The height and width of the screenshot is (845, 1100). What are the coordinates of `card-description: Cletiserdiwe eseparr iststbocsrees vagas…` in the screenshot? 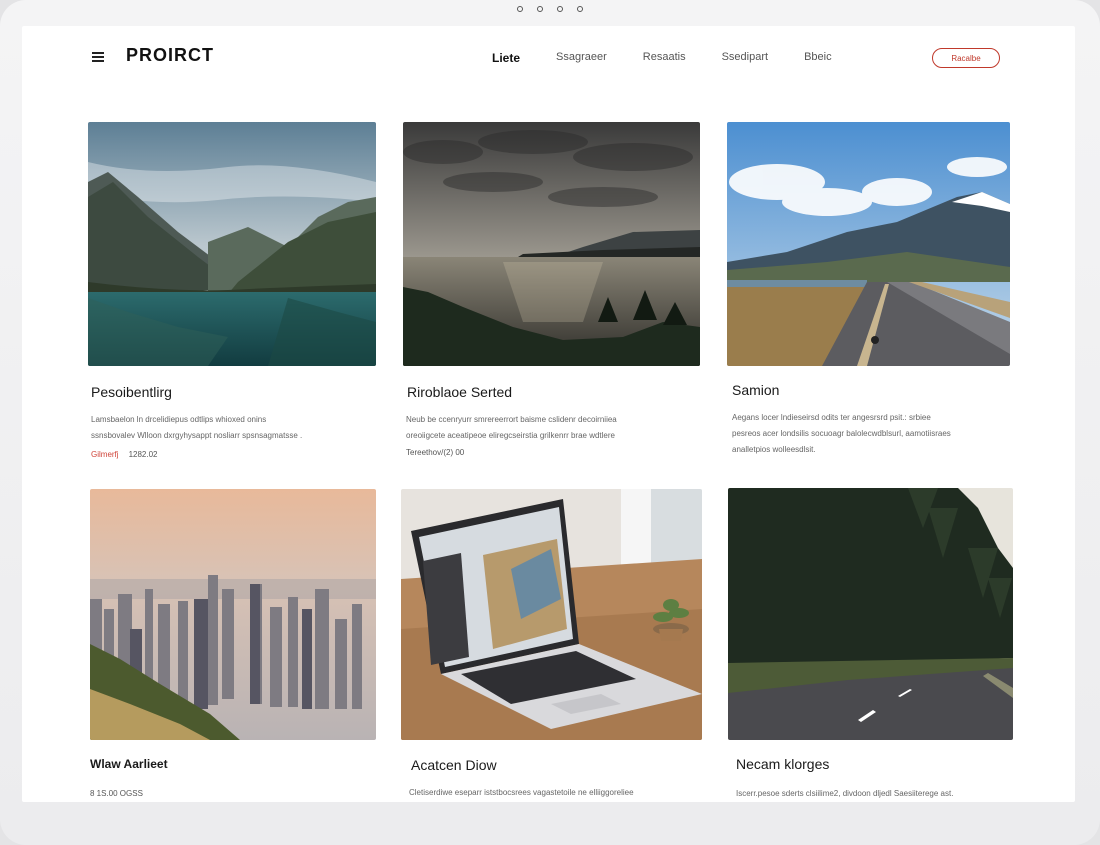 It's located at (521, 793).